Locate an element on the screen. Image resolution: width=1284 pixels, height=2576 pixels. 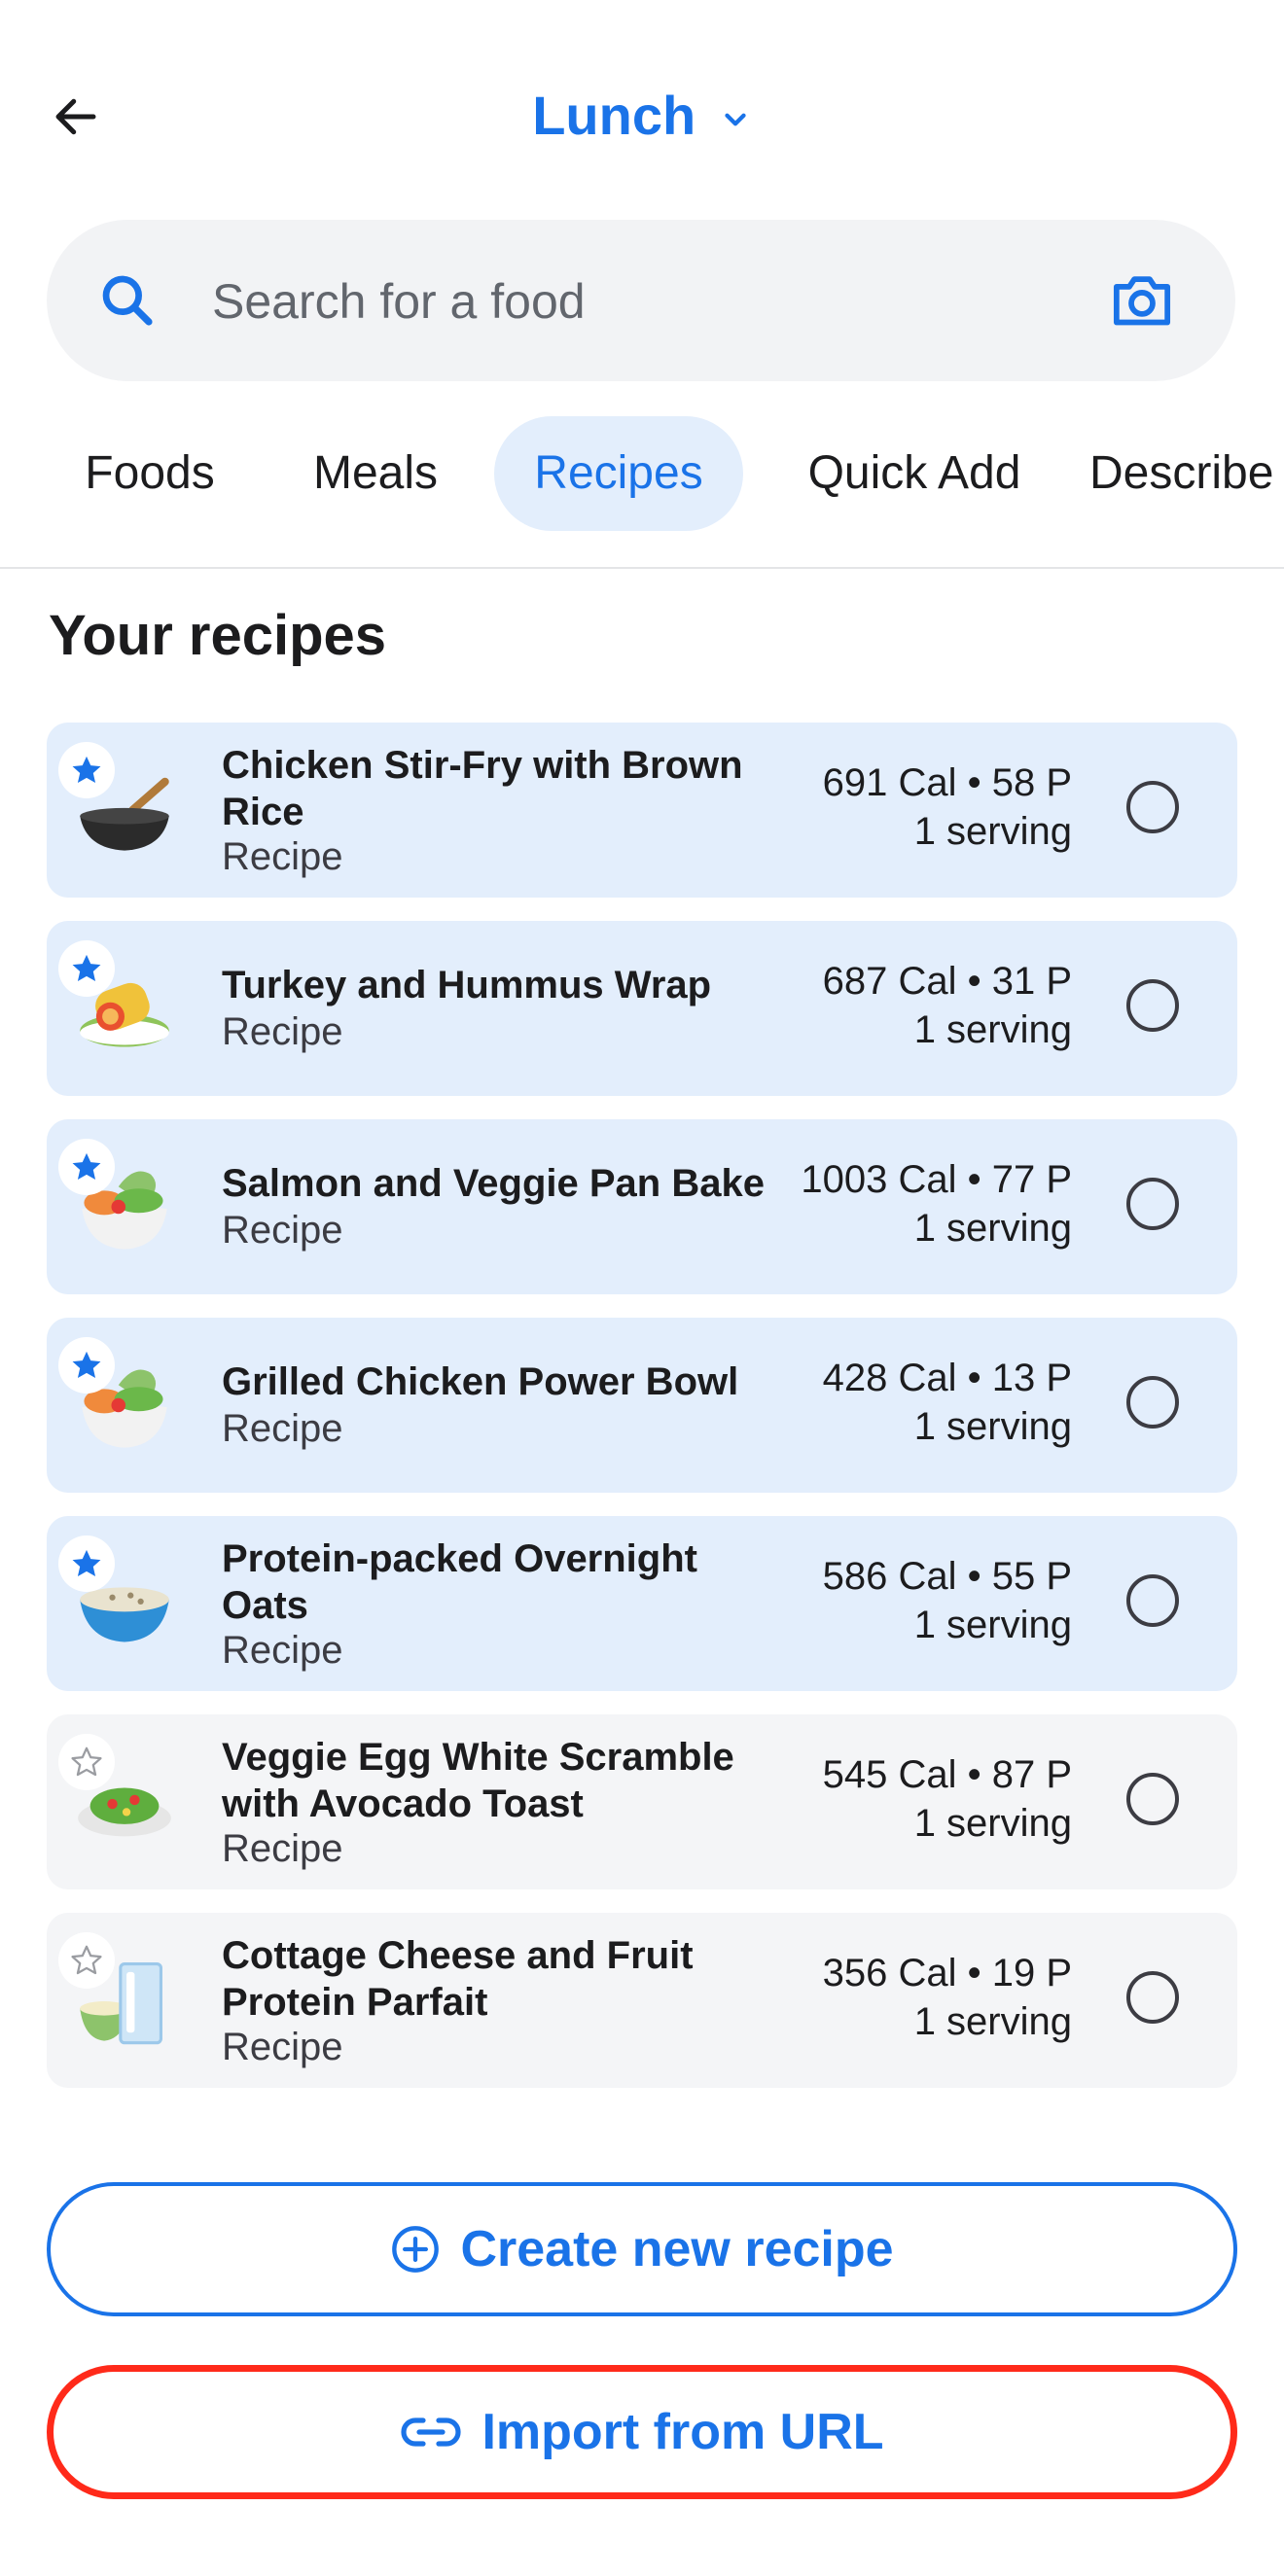
import-url-button: Import from URL is located at coordinates (642, 2432).